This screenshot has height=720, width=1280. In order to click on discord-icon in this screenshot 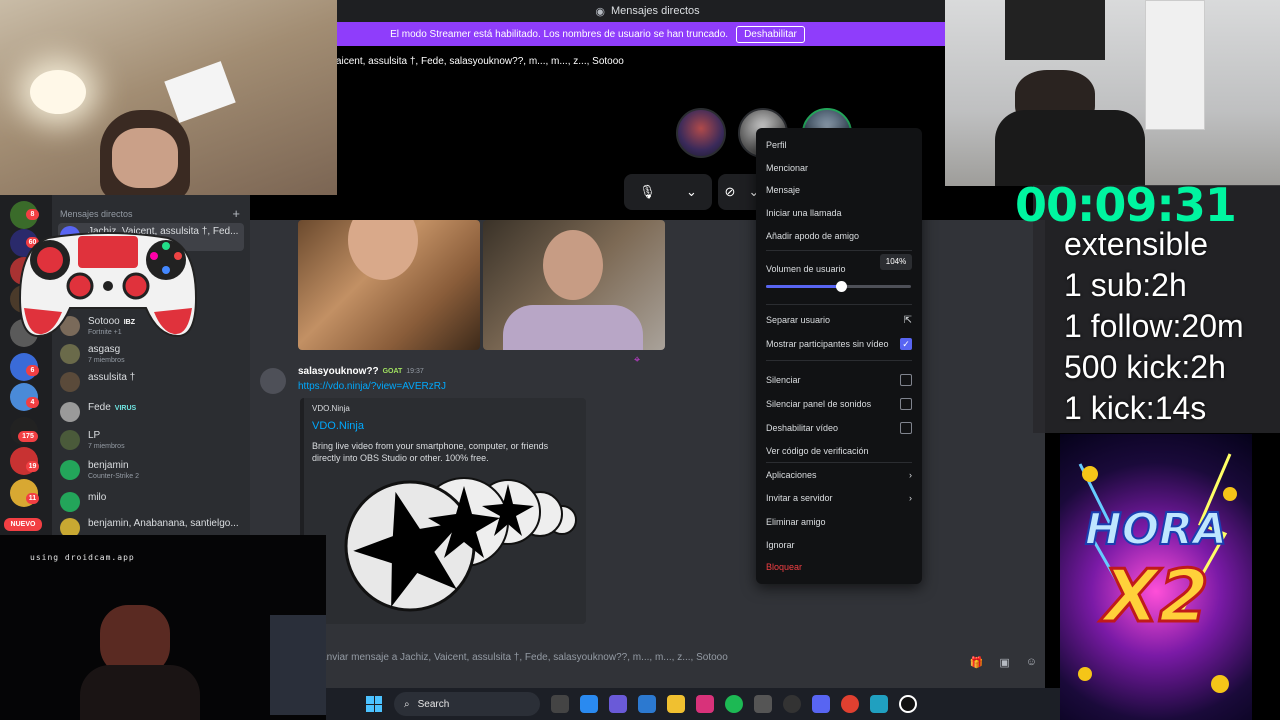, I will do `click(821, 704)`.